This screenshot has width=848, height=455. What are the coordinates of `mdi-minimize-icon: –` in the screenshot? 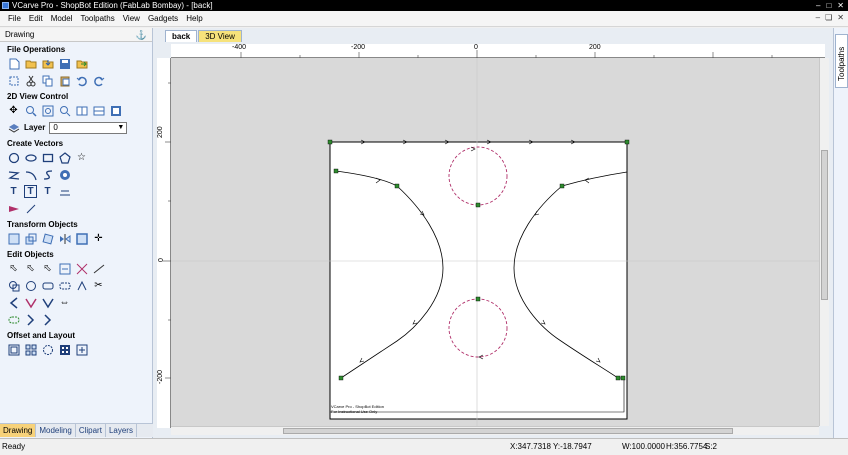 It's located at (818, 17).